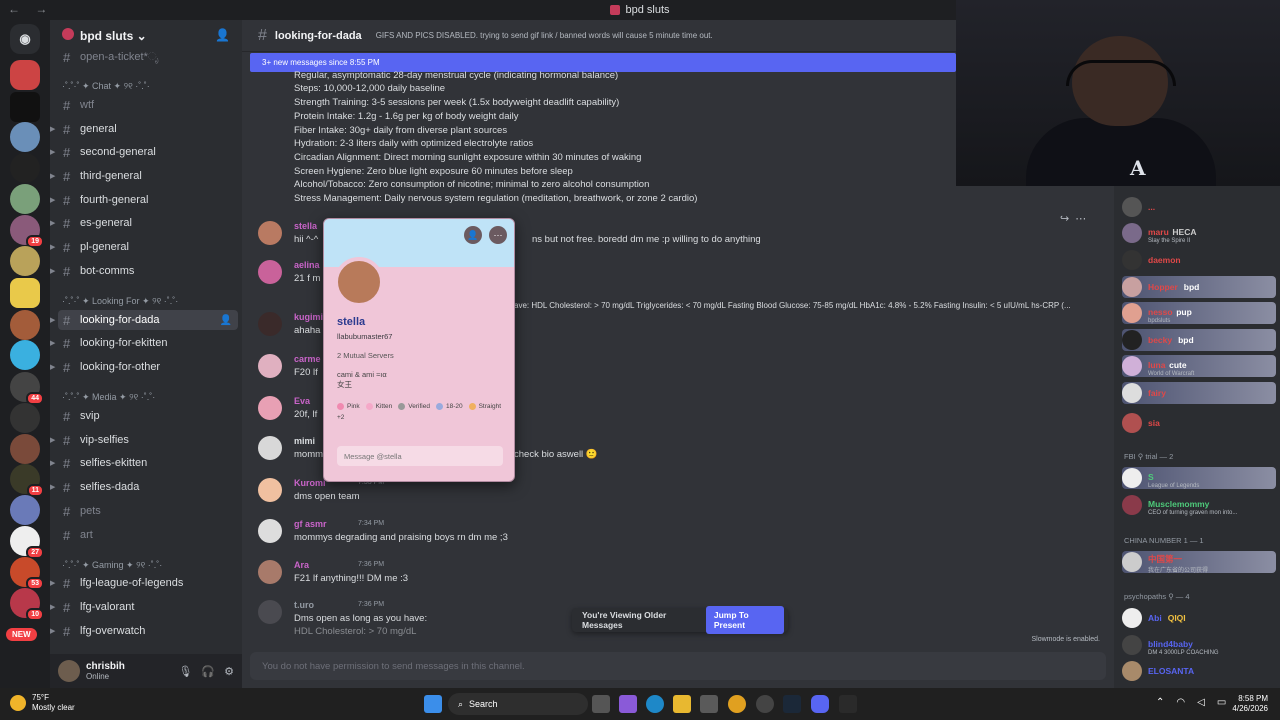 This screenshot has height=720, width=1280. I want to click on category-gaming: ·˚.˚·˚ ✦ Gaming ✦ ୨୧ ·˚.˚·, so click(112, 565).